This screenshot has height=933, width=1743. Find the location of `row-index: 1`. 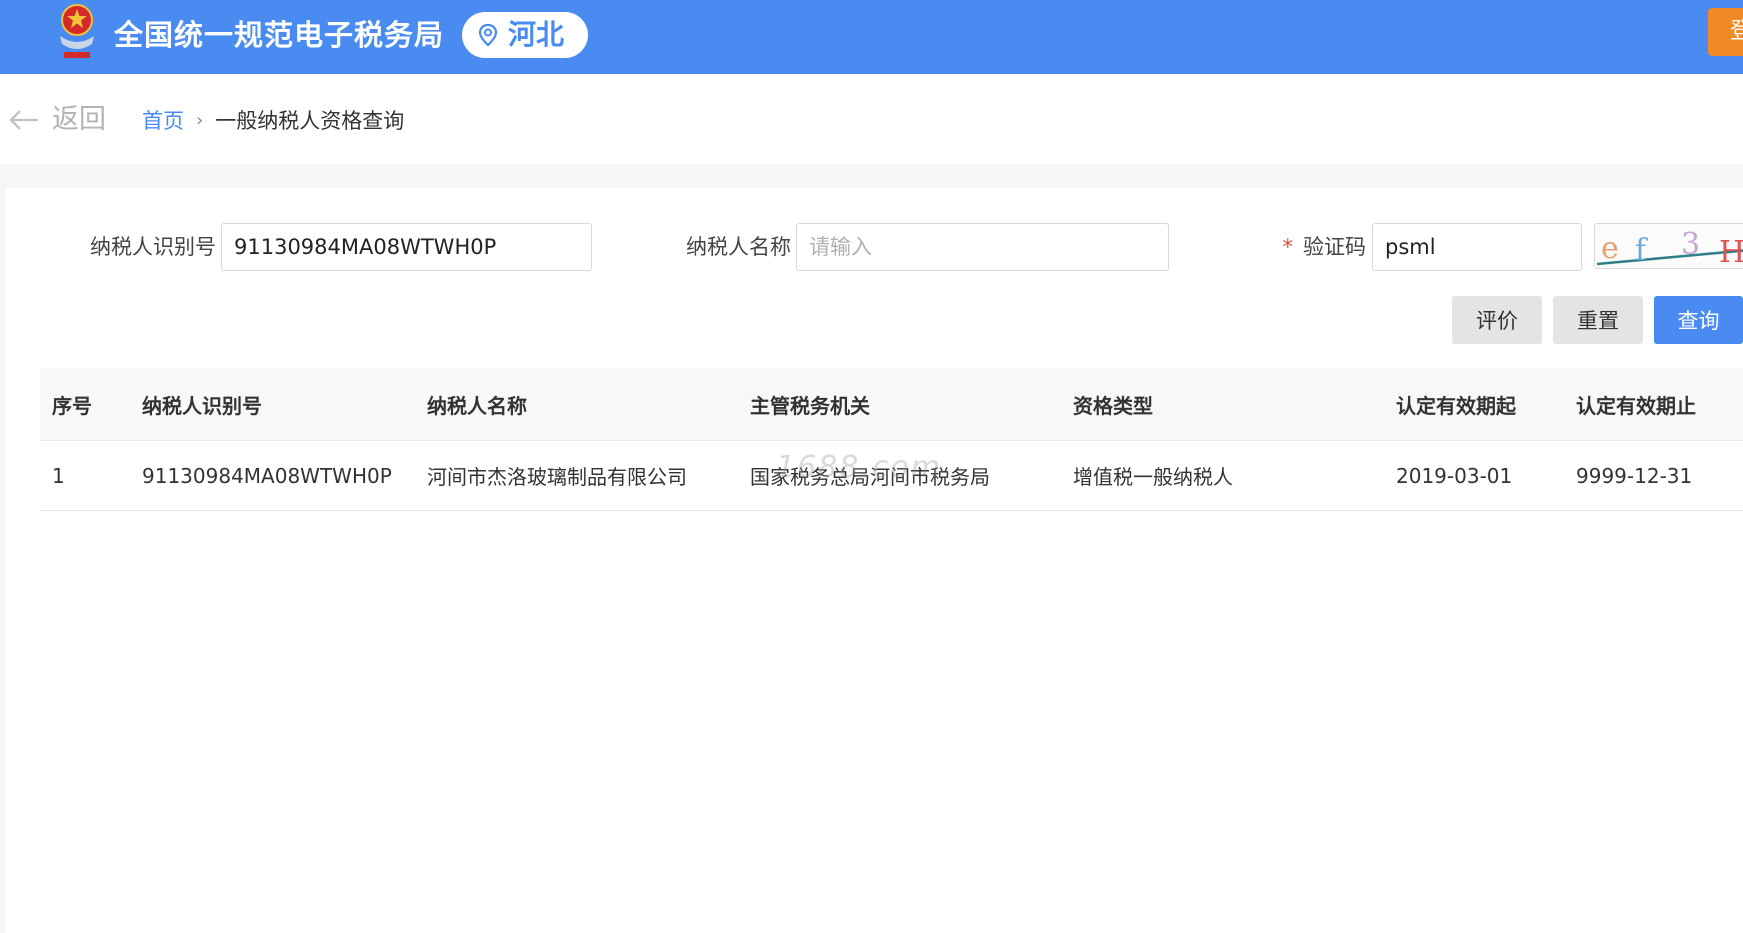

row-index: 1 is located at coordinates (58, 475).